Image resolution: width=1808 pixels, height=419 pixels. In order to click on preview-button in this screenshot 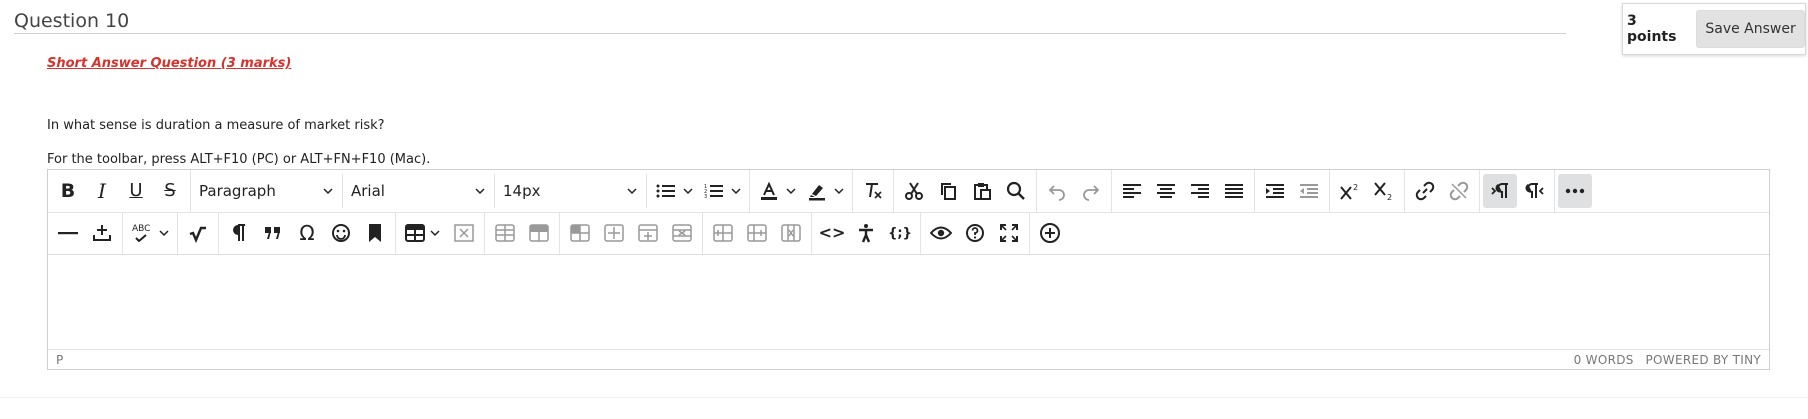, I will do `click(941, 233)`.